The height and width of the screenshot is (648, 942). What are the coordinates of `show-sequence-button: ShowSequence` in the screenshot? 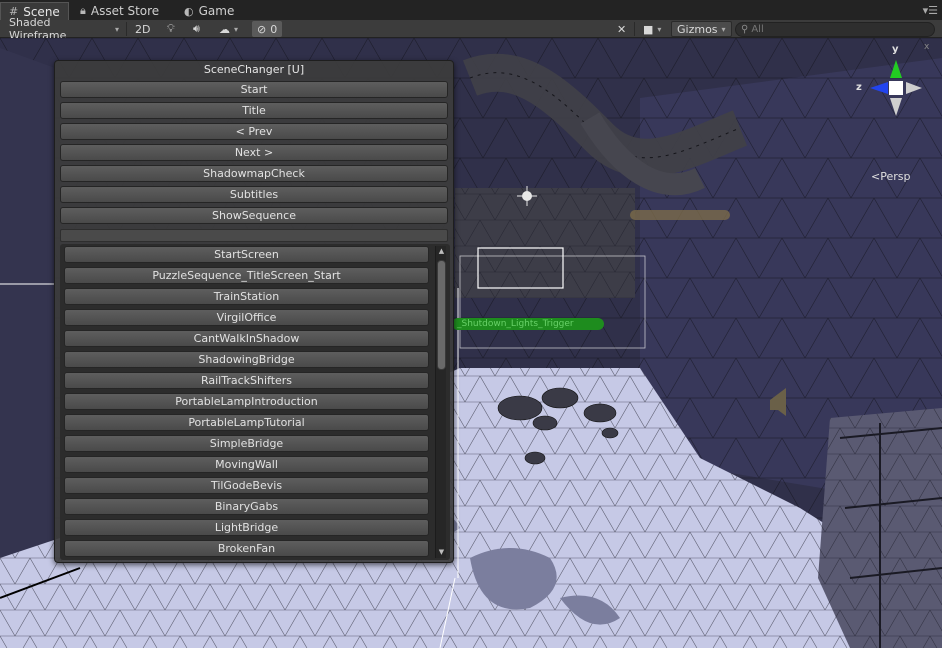 It's located at (254, 215).